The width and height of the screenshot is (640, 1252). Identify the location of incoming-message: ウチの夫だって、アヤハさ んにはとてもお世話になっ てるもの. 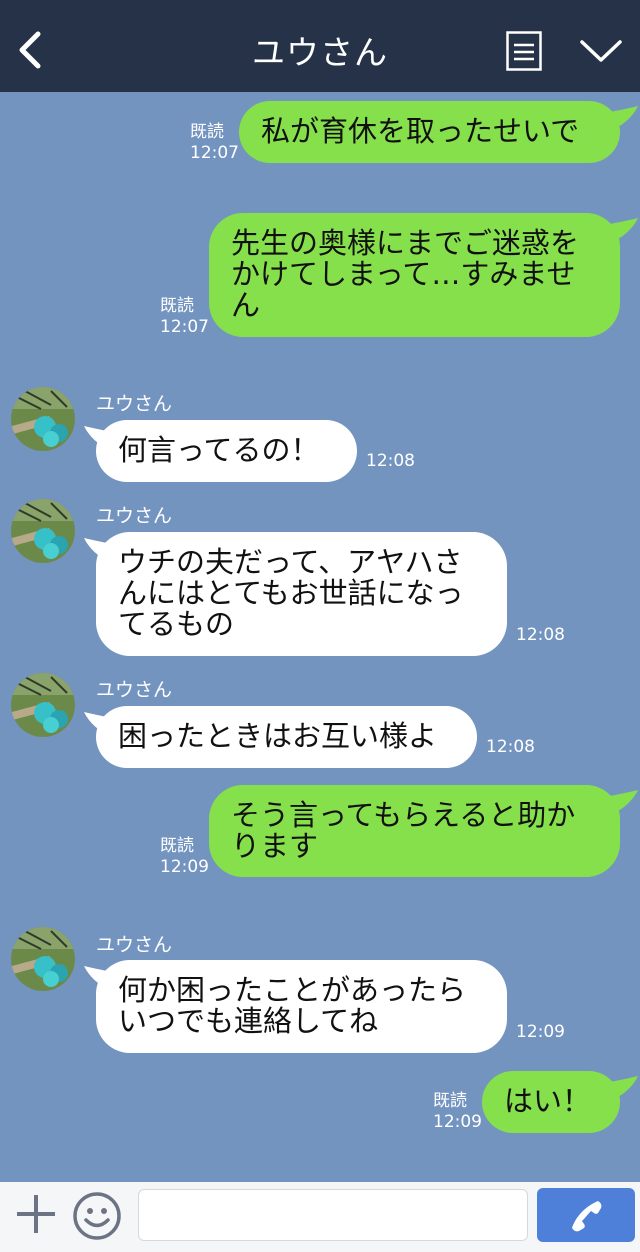
(301, 594).